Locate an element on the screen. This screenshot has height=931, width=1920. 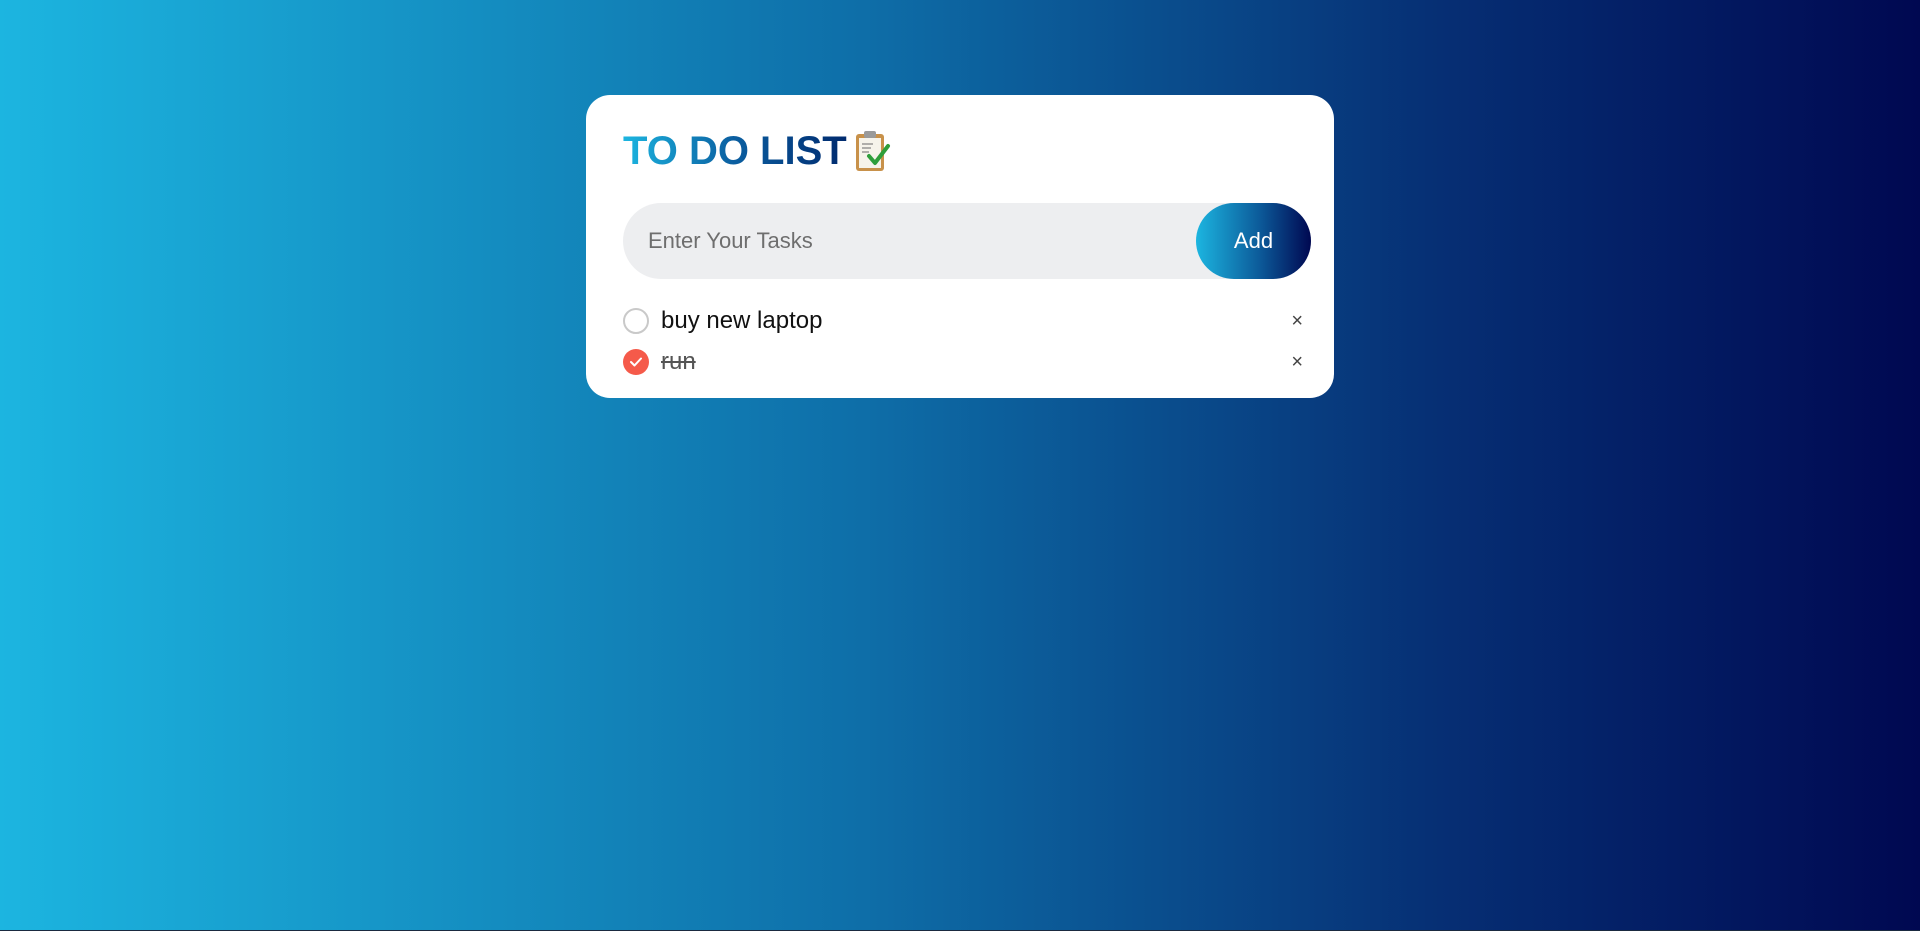
task-item: buy new laptop × is located at coordinates (967, 320).